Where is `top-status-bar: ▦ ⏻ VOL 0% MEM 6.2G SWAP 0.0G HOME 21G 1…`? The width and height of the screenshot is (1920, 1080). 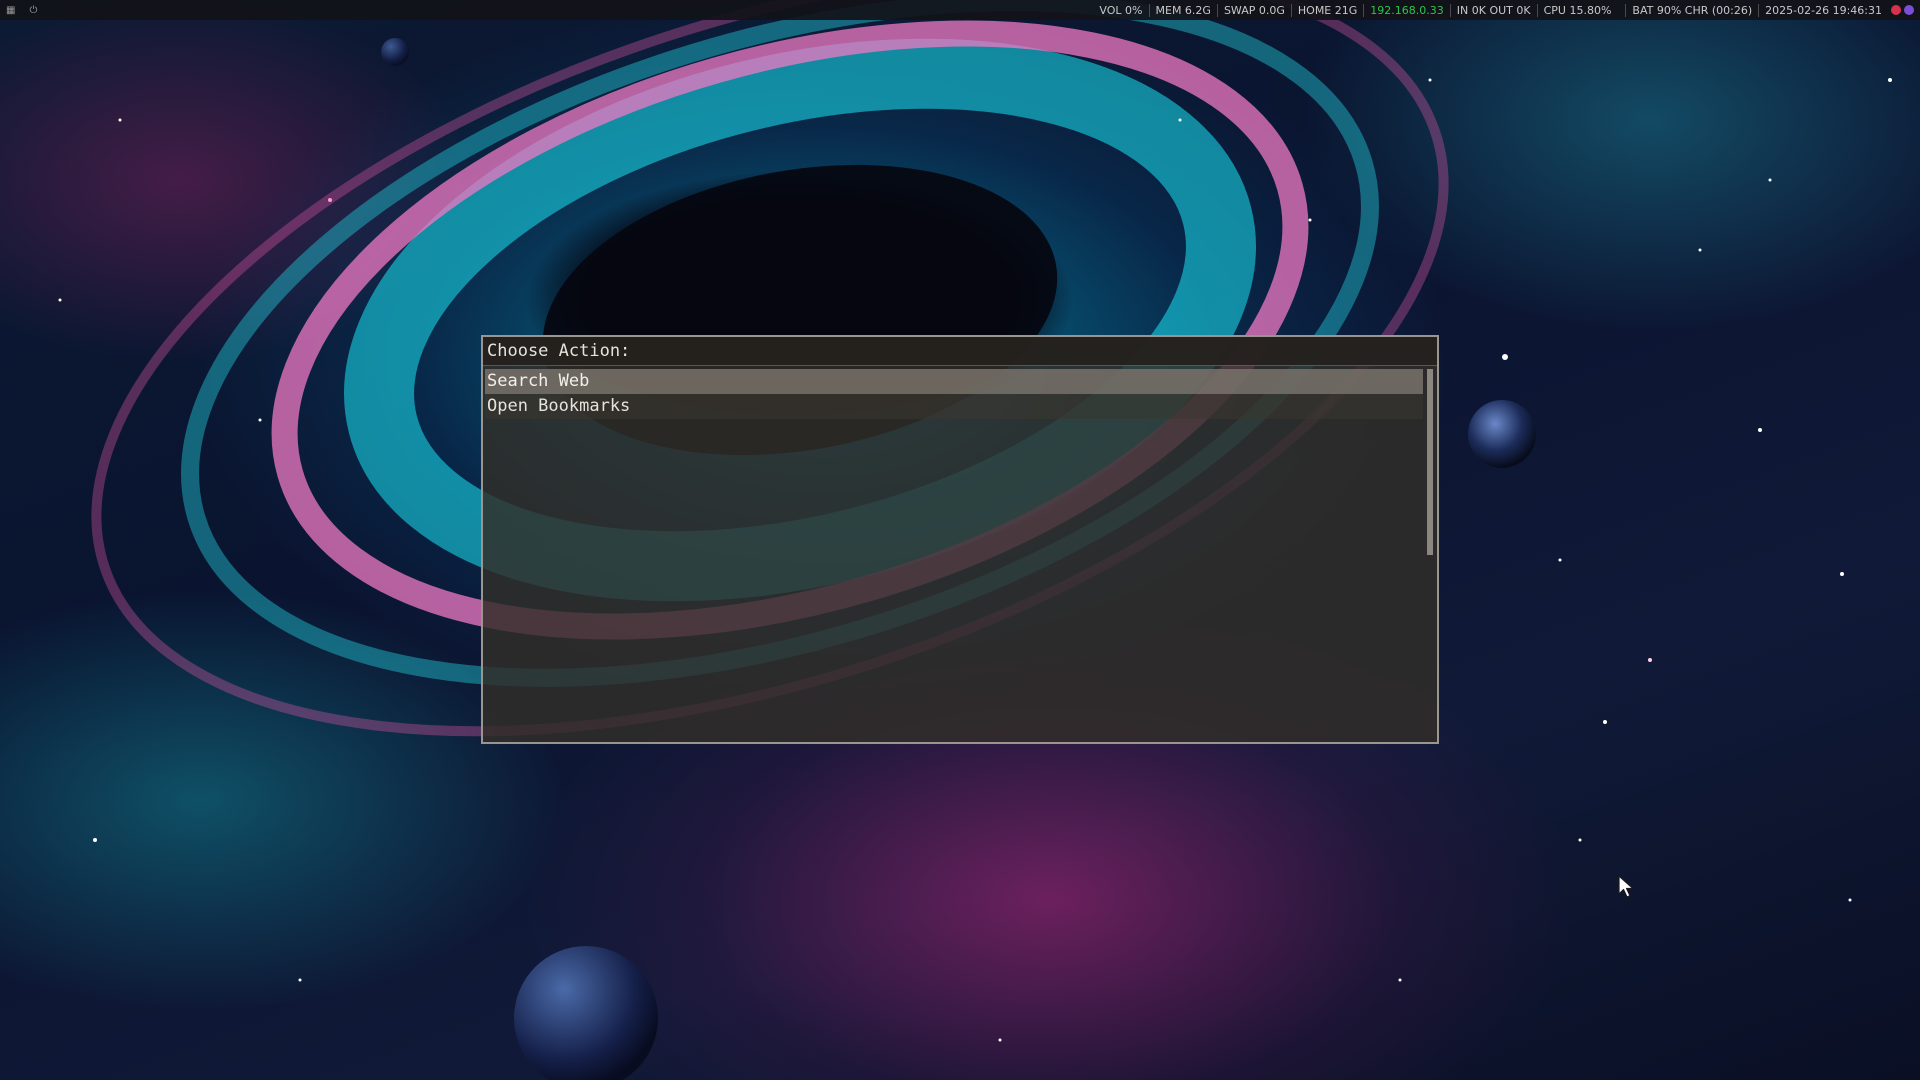 top-status-bar: ▦ ⏻ VOL 0% MEM 6.2G SWAP 0.0G HOME 21G 1… is located at coordinates (960, 10).